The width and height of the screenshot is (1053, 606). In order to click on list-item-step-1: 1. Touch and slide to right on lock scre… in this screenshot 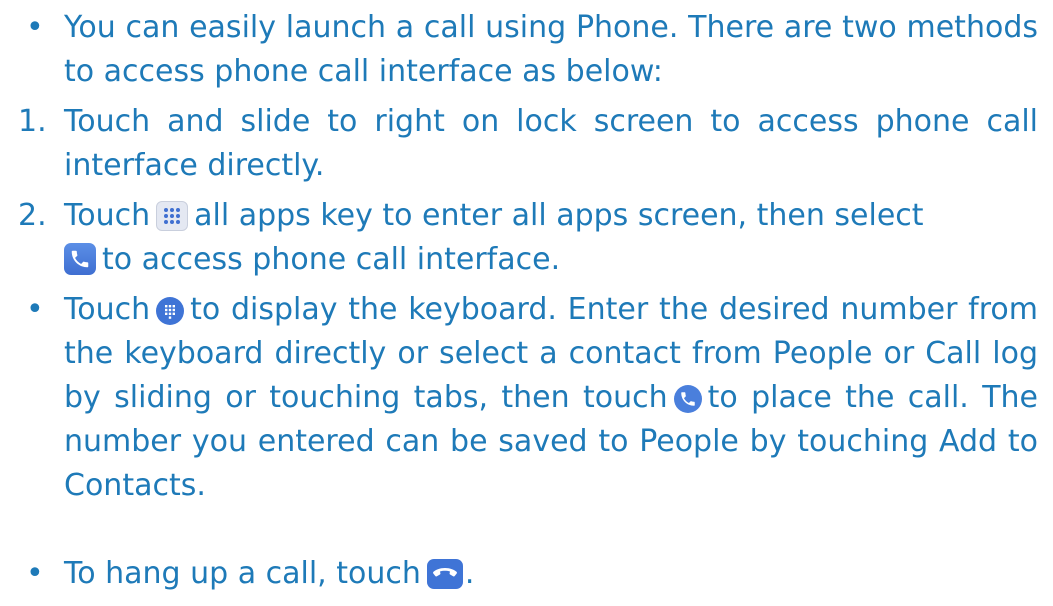, I will do `click(528, 144)`.